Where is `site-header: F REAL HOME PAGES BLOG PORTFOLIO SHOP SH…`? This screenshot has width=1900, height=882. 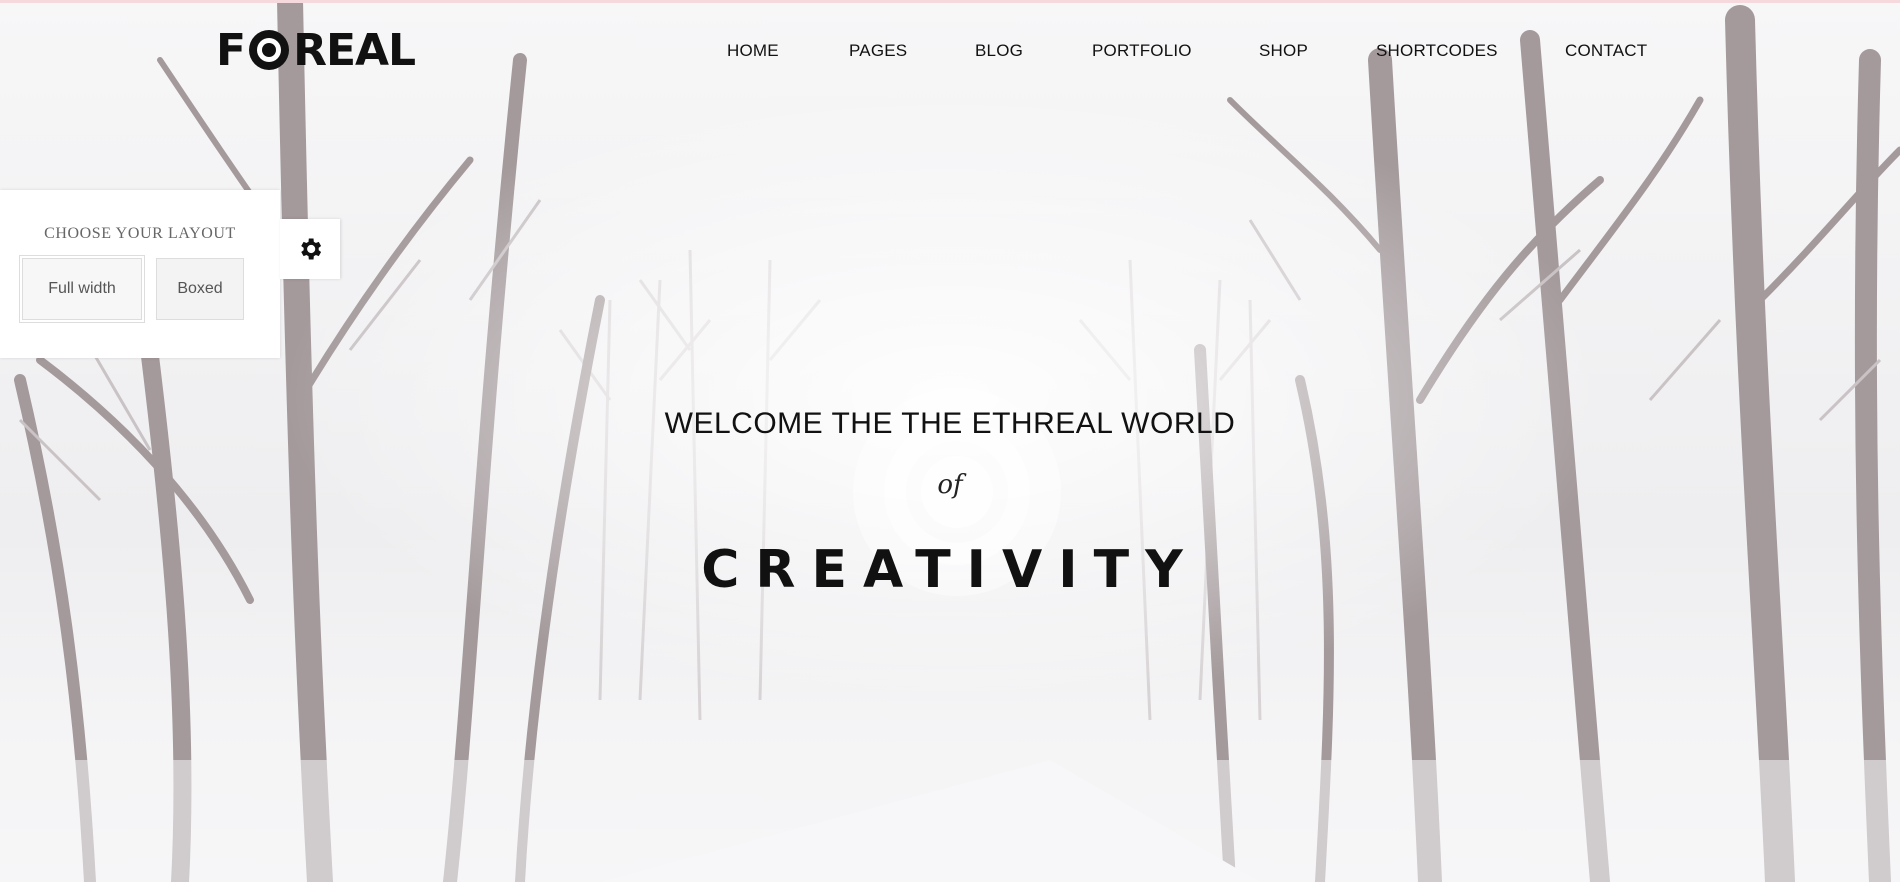 site-header: F REAL HOME PAGES BLOG PORTFOLIO SHOP SH… is located at coordinates (950, 52).